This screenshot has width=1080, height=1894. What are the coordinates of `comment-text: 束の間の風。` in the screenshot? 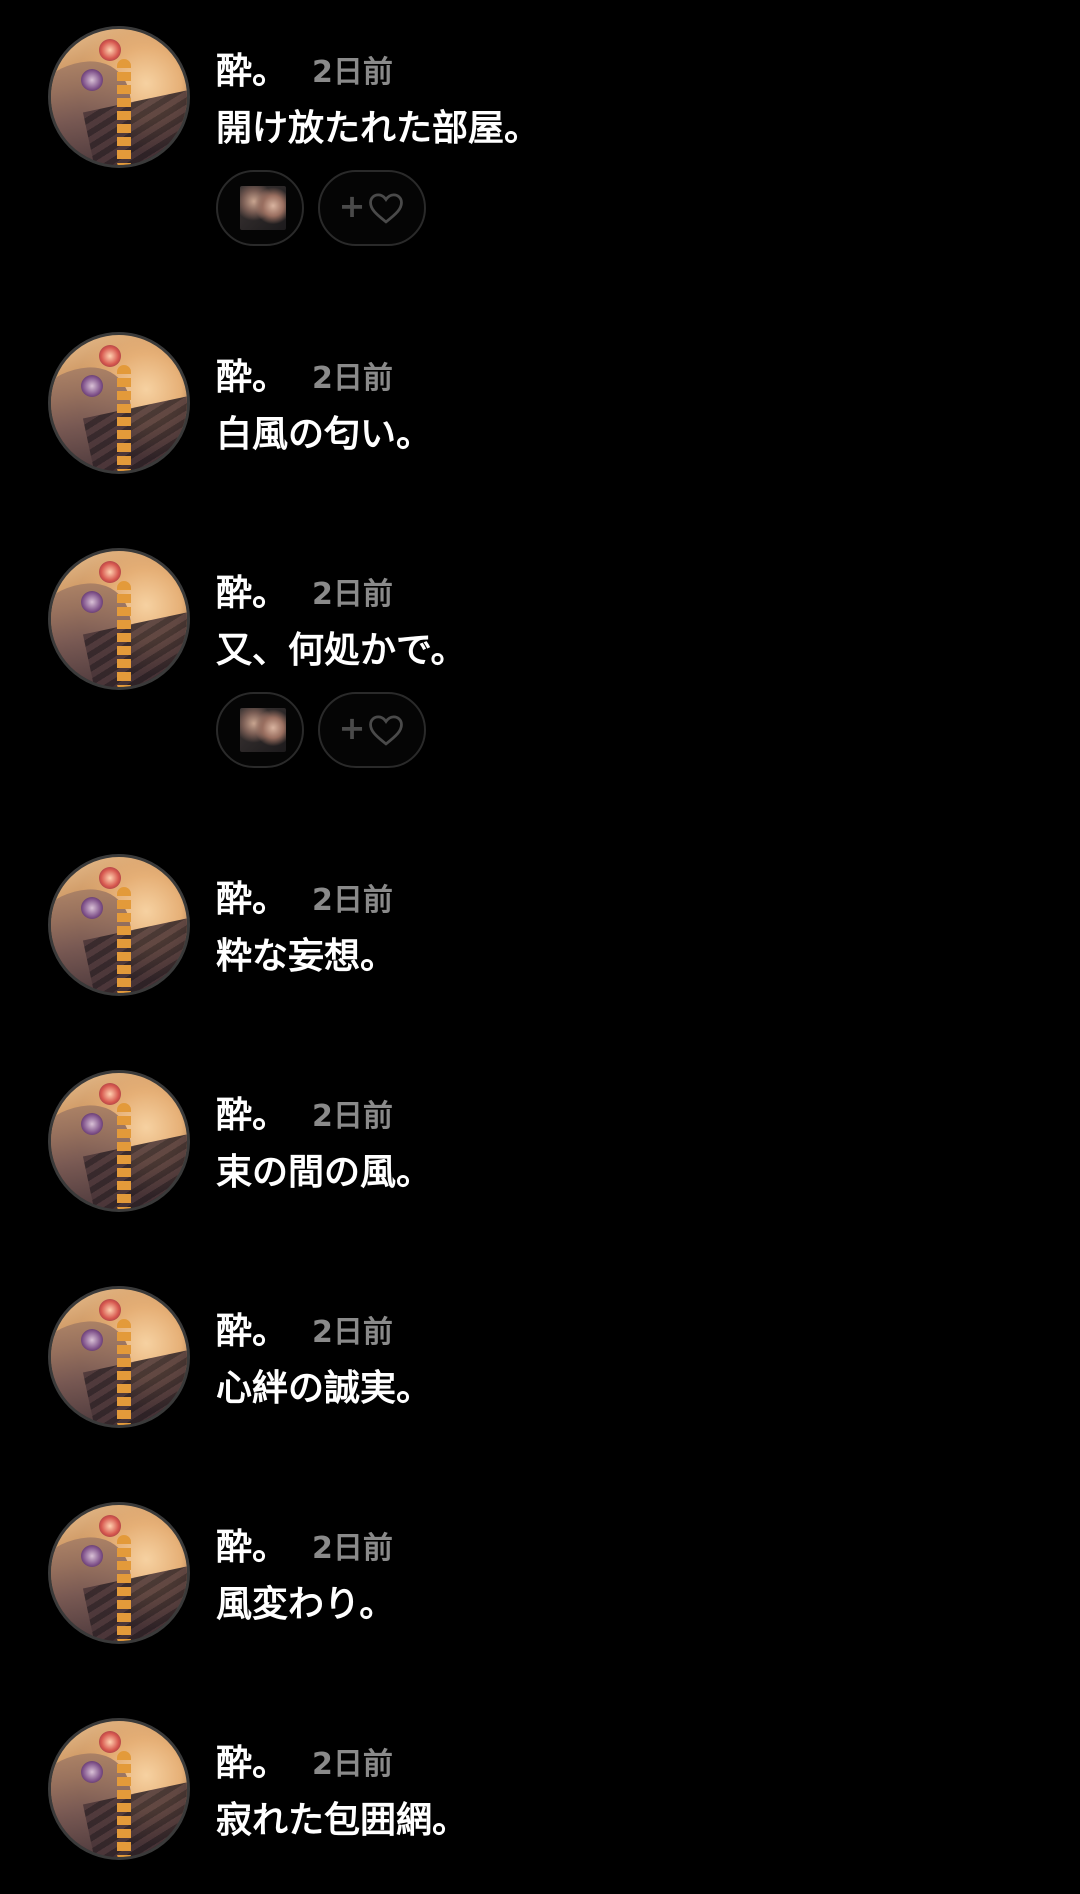 It's located at (324, 1172).